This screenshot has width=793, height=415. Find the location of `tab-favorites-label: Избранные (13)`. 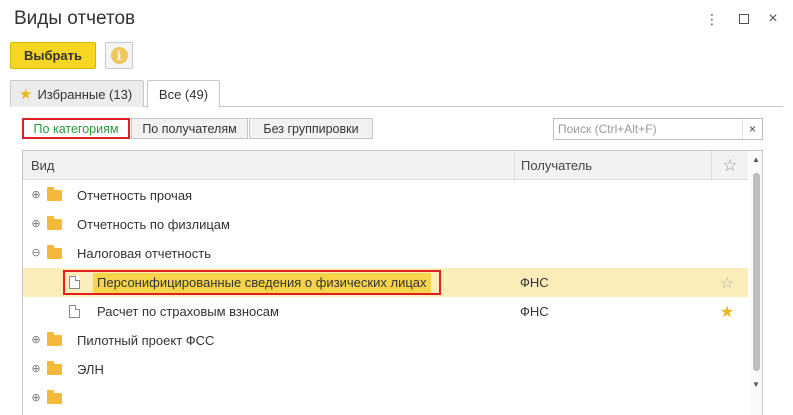

tab-favorites-label: Избранные (13) is located at coordinates (85, 94).